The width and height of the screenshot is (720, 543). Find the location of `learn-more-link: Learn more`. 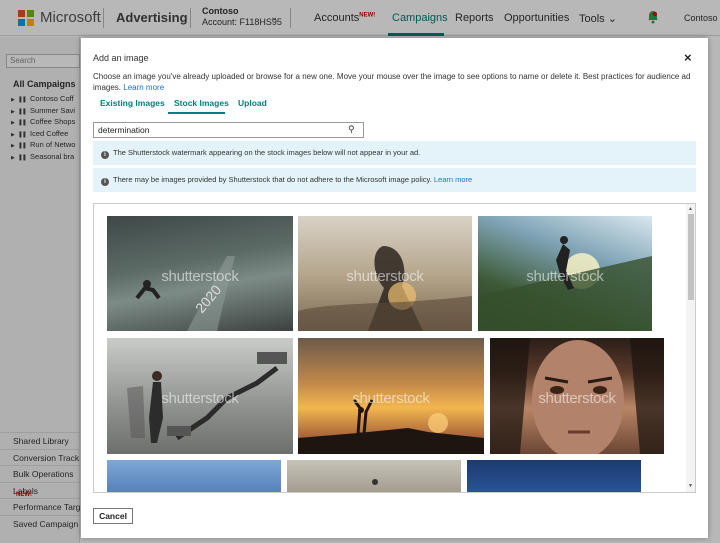

learn-more-link: Learn more is located at coordinates (143, 87).